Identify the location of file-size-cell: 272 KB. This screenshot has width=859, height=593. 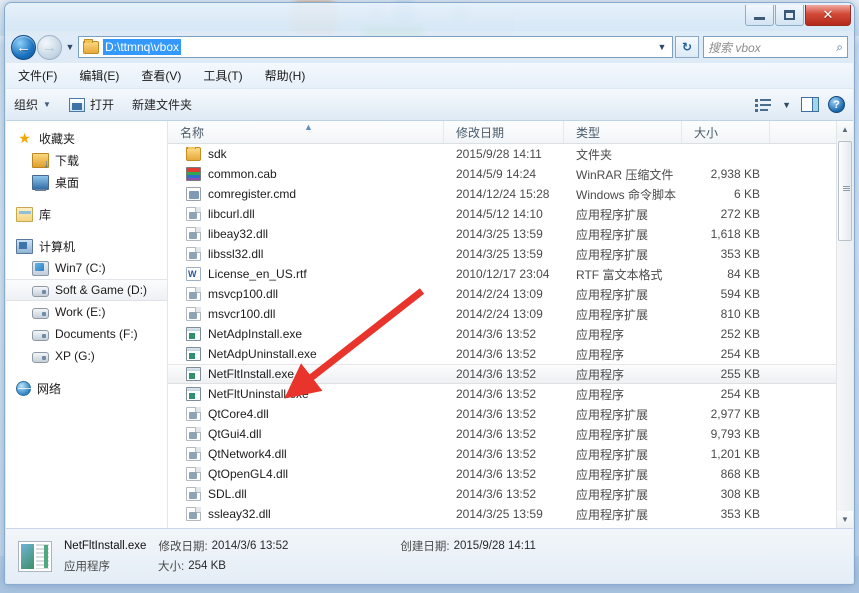
(740, 214).